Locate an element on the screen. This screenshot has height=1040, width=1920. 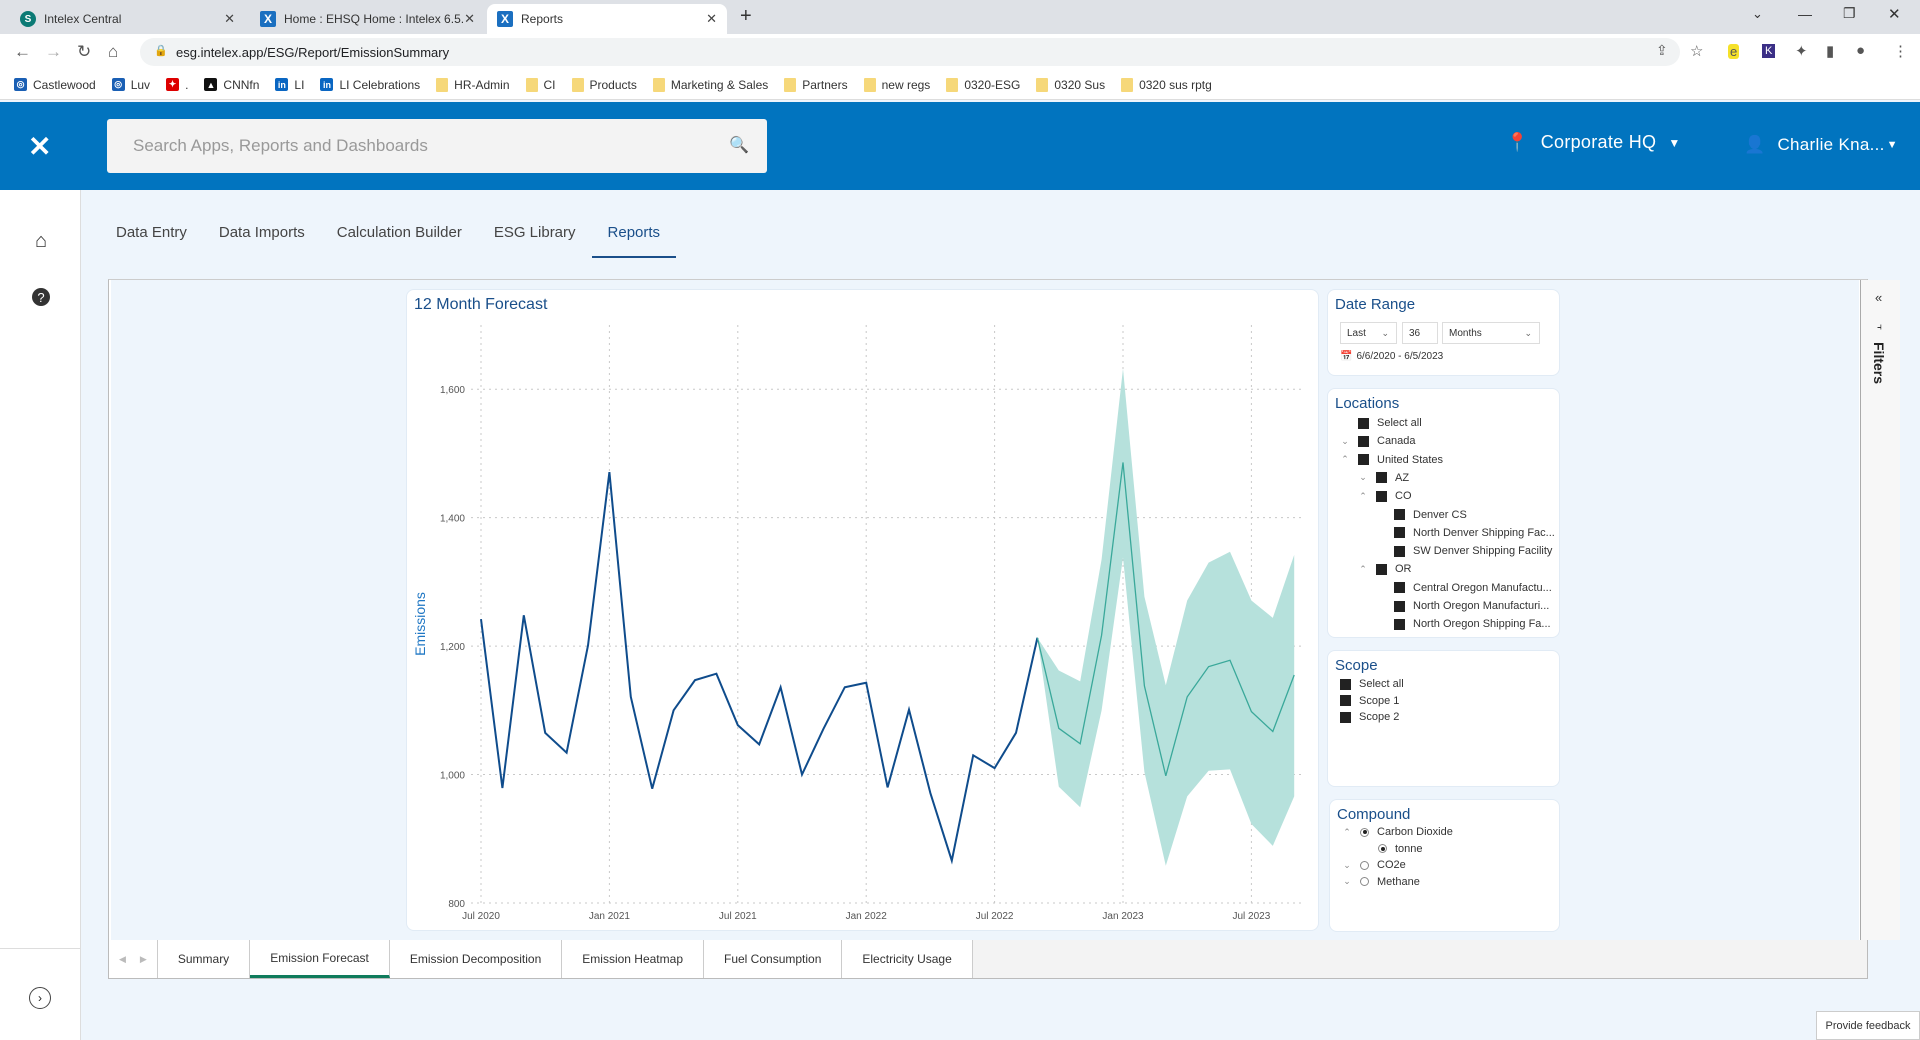
page-tab-summary: Summary is located at coordinates (204, 959).